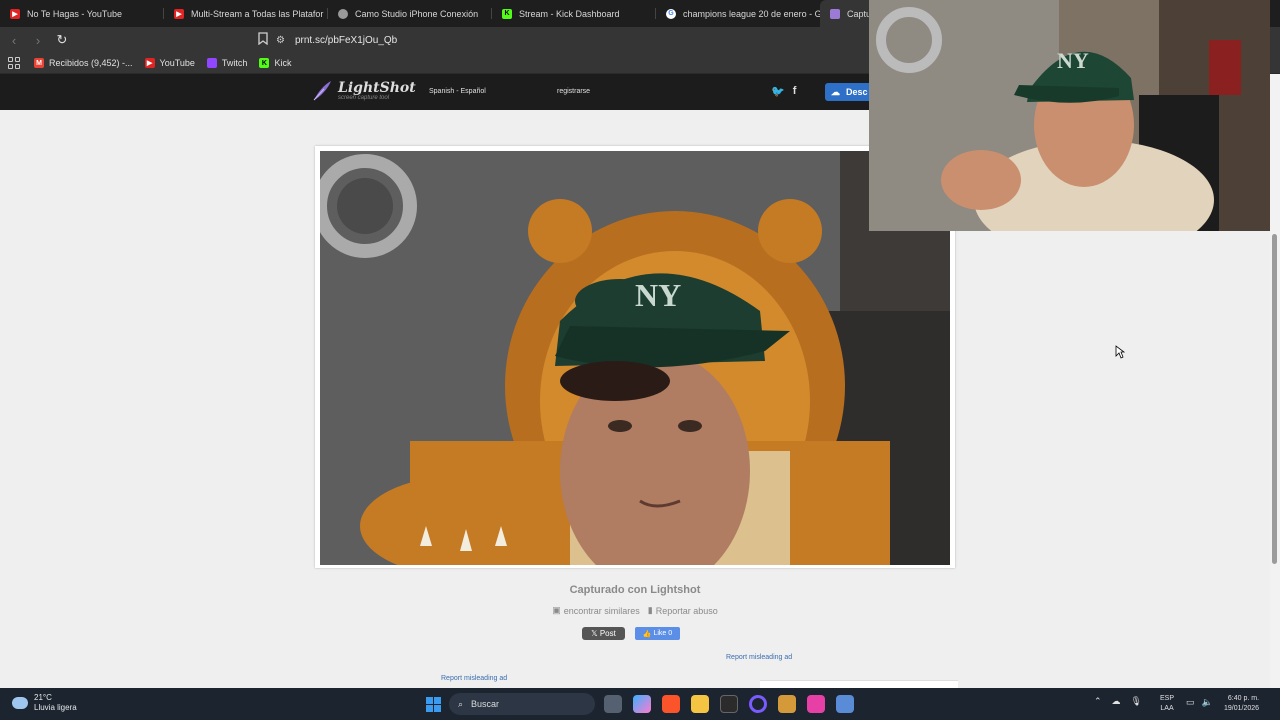  I want to click on x-post-button: 𝕏 Post, so click(603, 633).